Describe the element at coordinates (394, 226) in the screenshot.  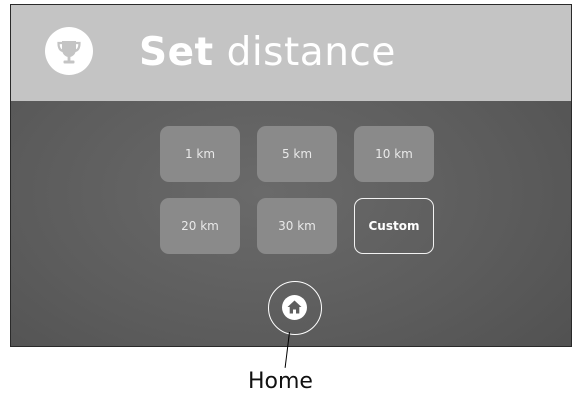
I see `distance-custom-button: Custom` at that location.